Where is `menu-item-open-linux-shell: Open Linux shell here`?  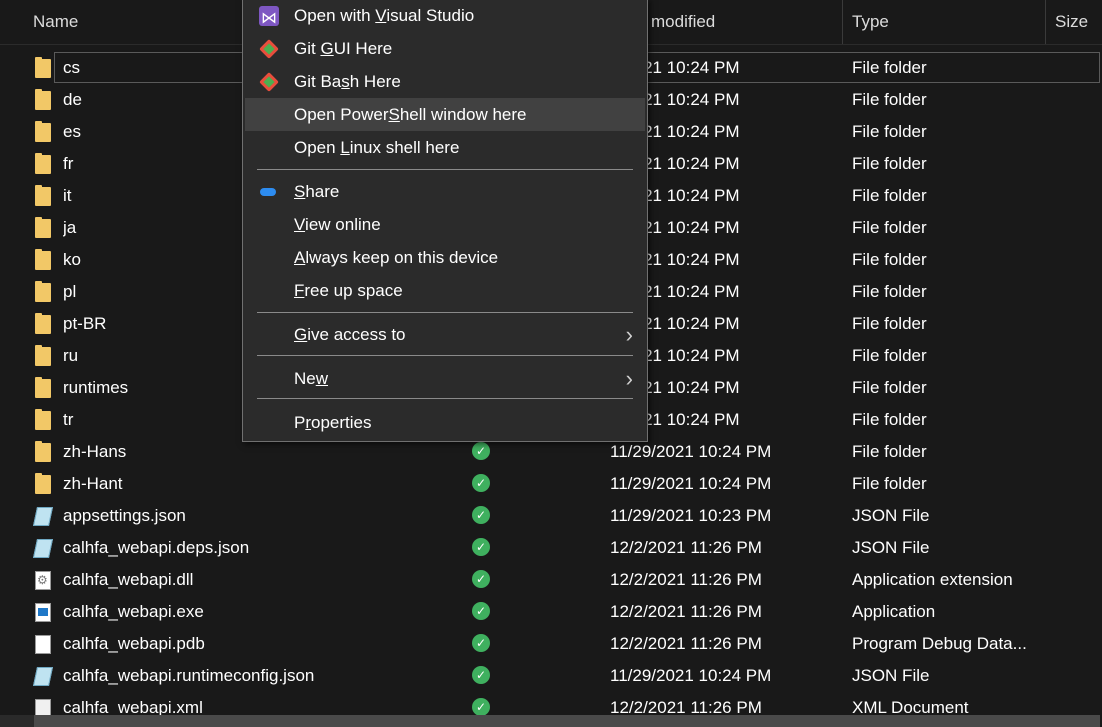
menu-item-open-linux-shell: Open Linux shell here is located at coordinates (445, 147).